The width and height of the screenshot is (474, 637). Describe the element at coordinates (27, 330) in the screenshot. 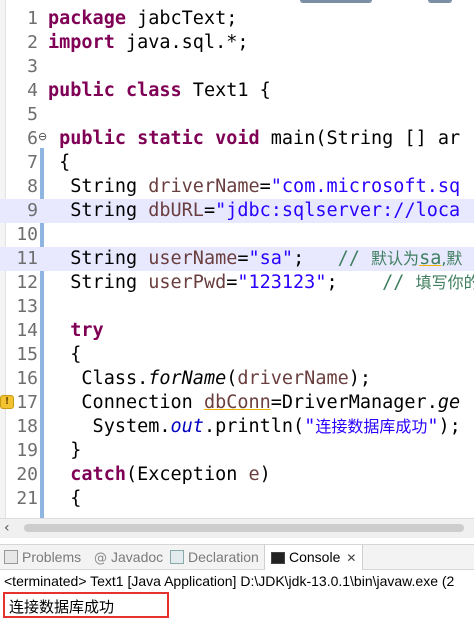

I see `line-number: 14` at that location.